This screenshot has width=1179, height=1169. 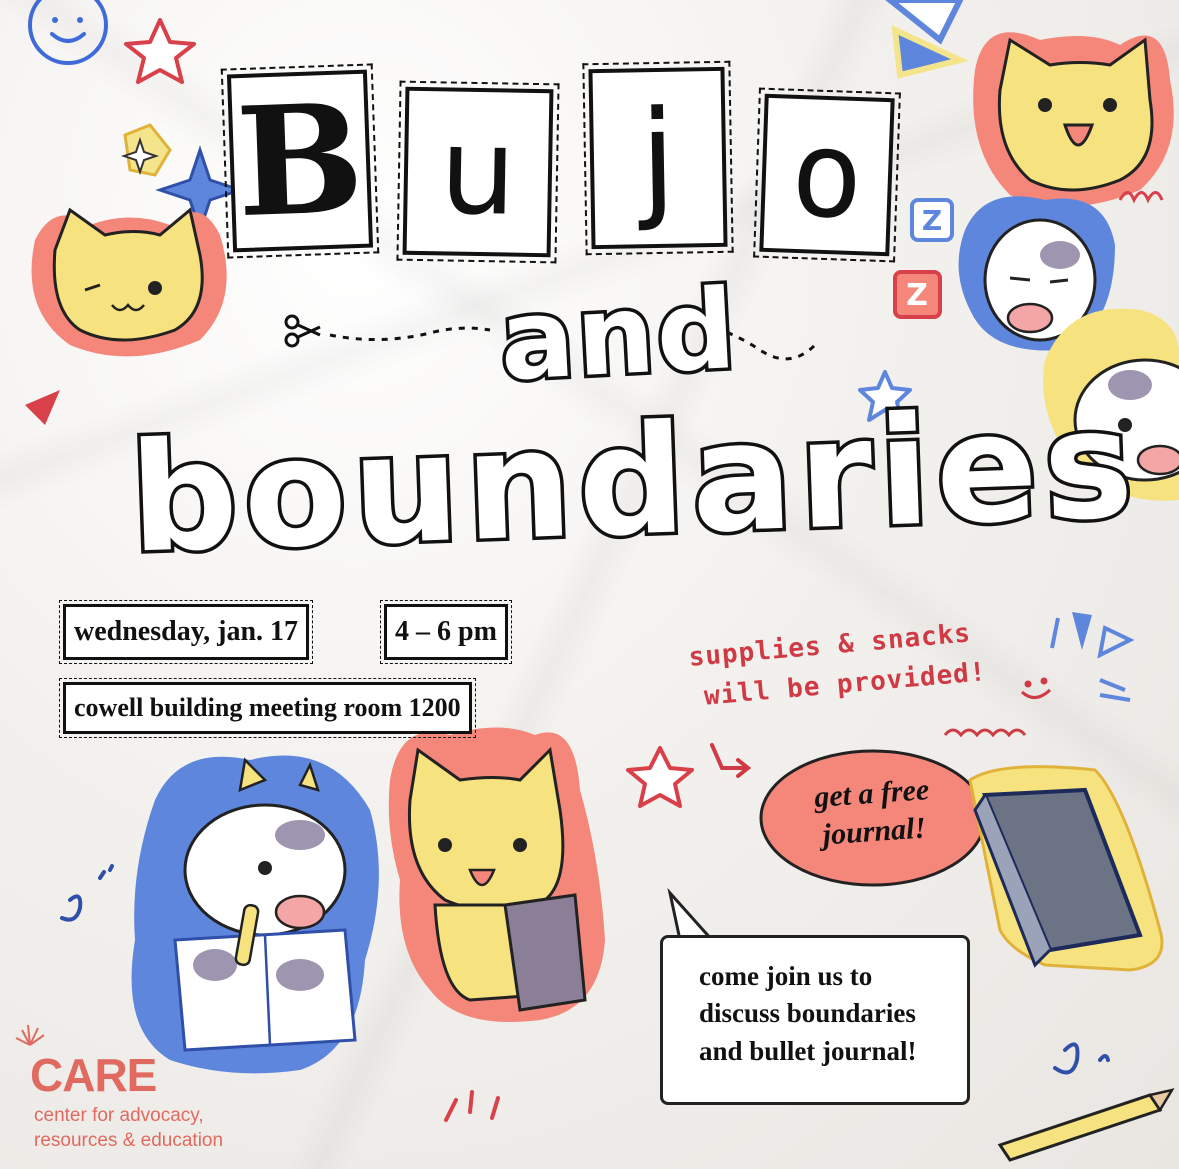 I want to click on event-date: wednesday, jan. 17, so click(x=186, y=632).